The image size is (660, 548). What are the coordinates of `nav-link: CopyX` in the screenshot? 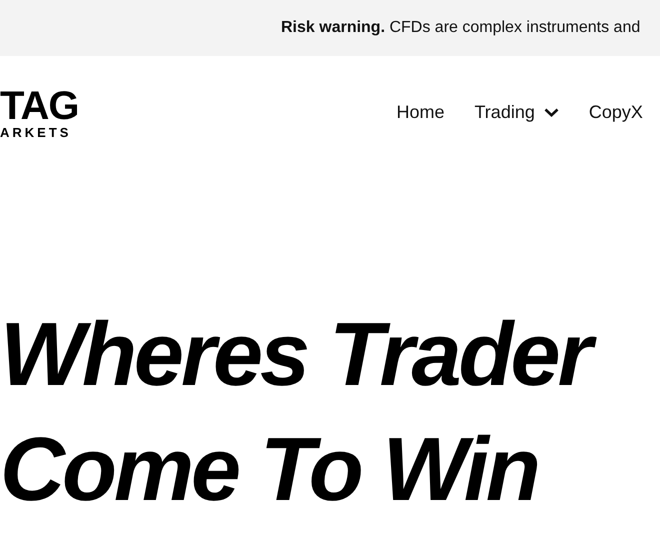 It's located at (615, 112).